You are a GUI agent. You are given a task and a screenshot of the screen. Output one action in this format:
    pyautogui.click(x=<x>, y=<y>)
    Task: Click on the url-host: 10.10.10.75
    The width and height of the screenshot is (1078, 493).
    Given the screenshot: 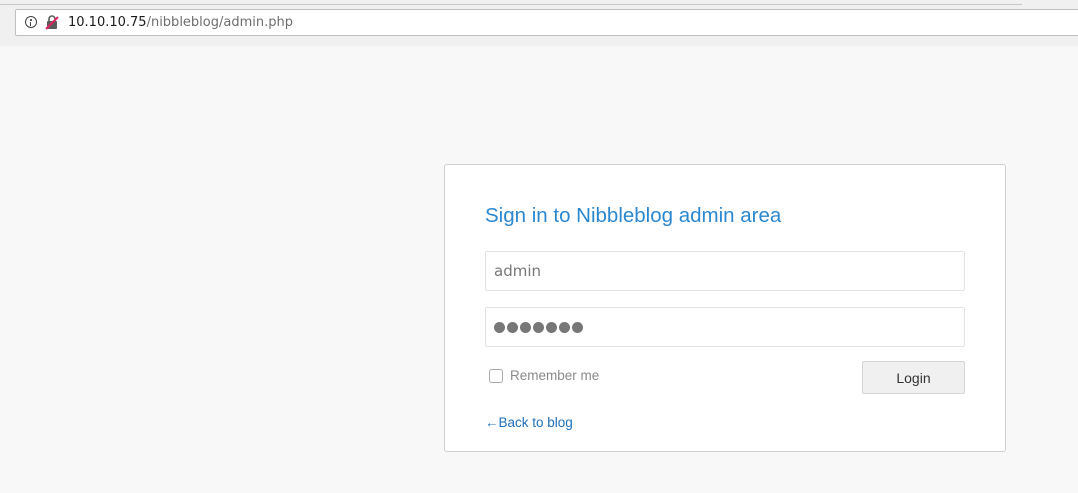 What is the action you would take?
    pyautogui.click(x=107, y=22)
    